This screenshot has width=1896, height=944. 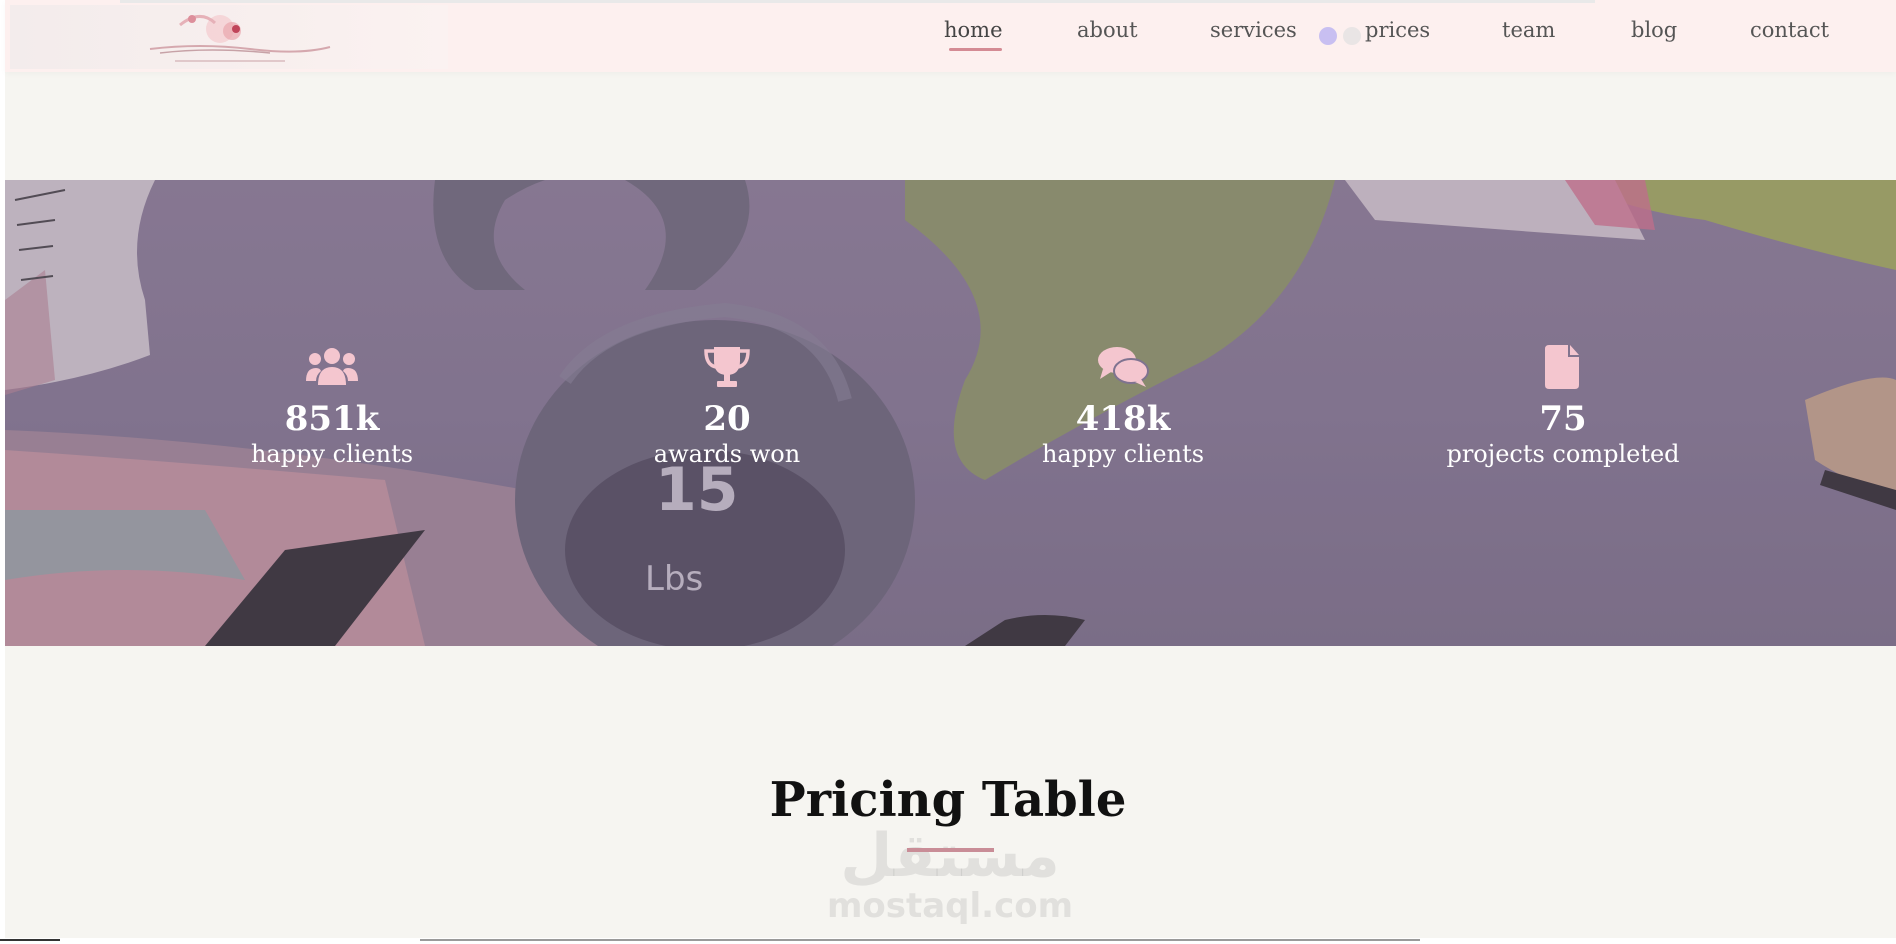 I want to click on stat-projects-completed: 75 projects completed, so click(x=1563, y=407).